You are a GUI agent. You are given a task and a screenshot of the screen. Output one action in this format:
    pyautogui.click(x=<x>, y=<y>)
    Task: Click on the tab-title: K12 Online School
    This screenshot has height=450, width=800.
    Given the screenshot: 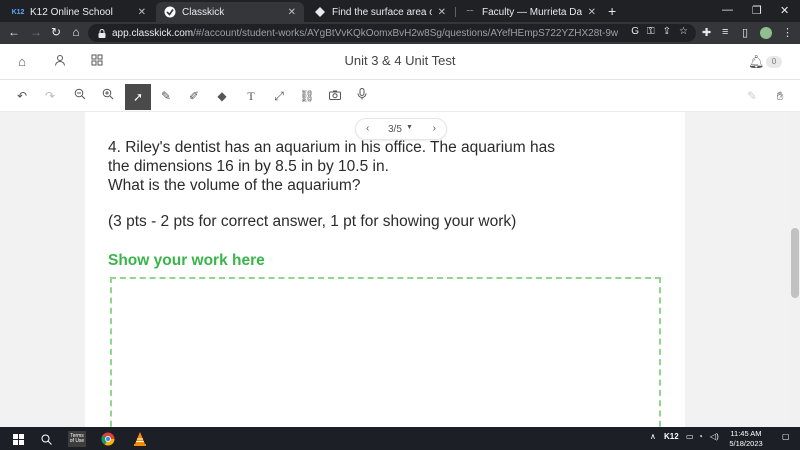 What is the action you would take?
    pyautogui.click(x=71, y=12)
    